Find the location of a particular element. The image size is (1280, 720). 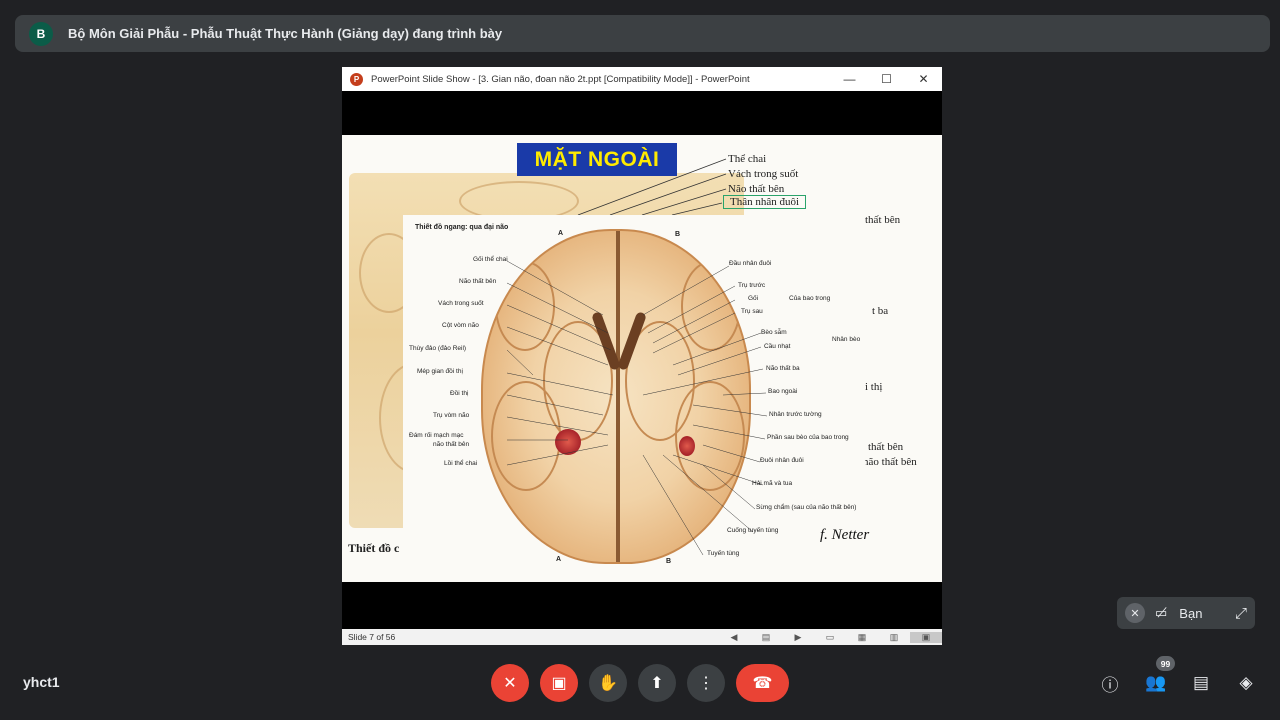

people-icon: 👥 is located at coordinates (1156, 683).